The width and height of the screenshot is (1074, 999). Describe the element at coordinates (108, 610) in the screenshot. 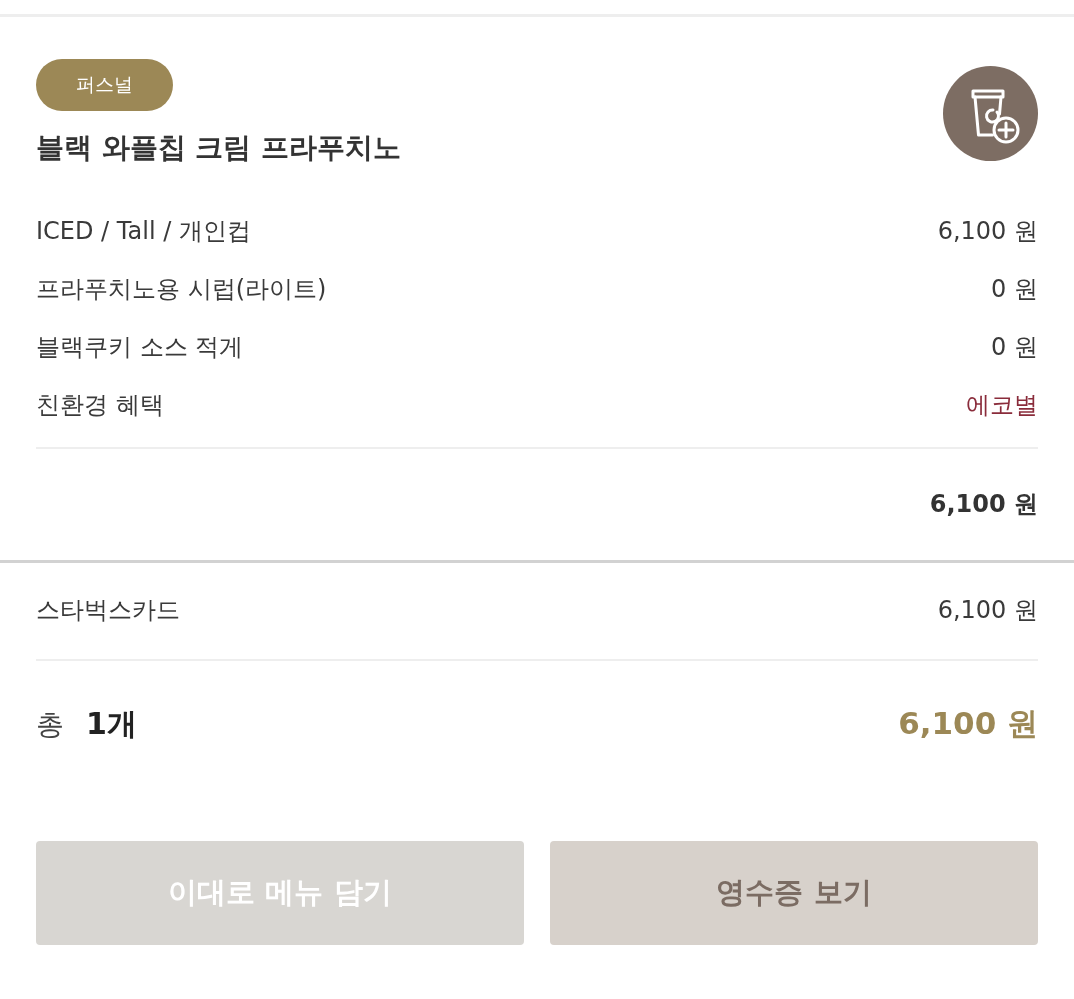

I see `payment-method: 스타벅스카드` at that location.